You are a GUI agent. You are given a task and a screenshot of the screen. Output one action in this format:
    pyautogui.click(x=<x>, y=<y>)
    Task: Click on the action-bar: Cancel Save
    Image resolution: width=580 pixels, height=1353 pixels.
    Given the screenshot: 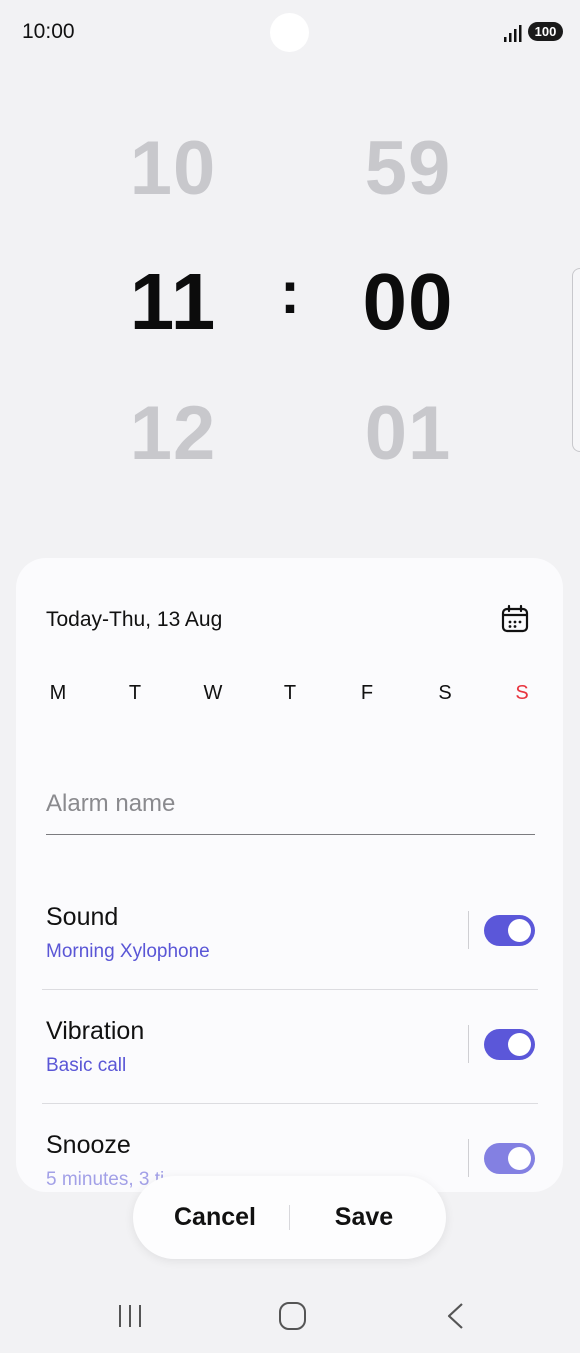 What is the action you would take?
    pyautogui.click(x=289, y=1217)
    